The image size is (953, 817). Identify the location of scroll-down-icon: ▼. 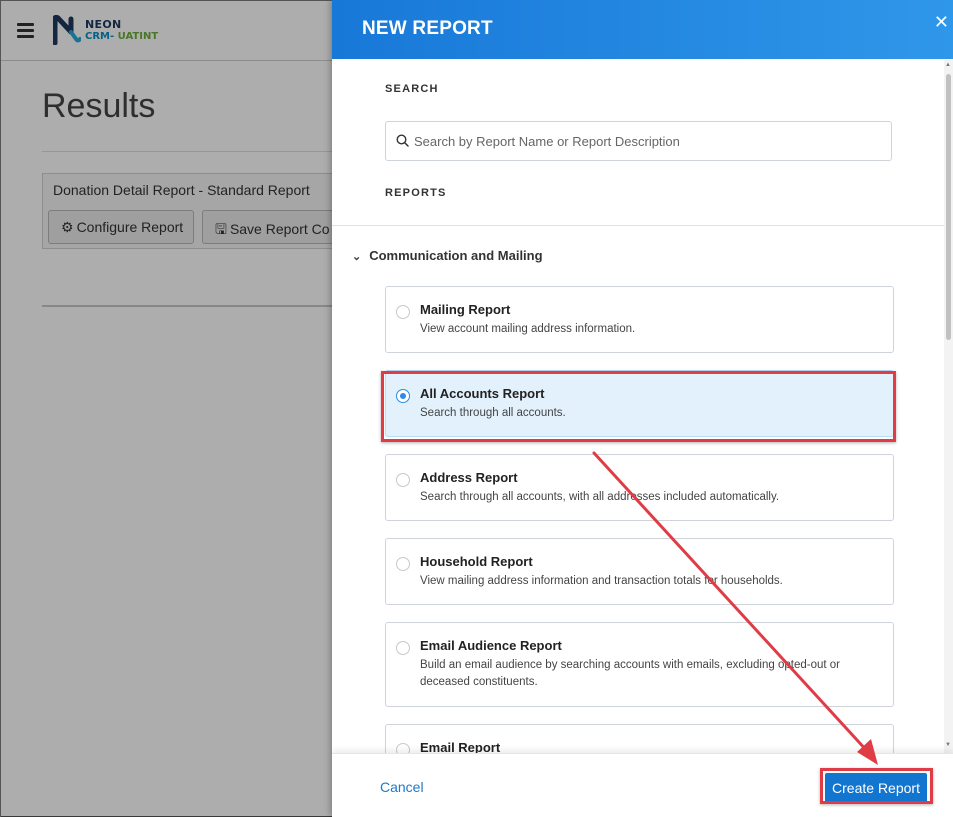
(948, 745).